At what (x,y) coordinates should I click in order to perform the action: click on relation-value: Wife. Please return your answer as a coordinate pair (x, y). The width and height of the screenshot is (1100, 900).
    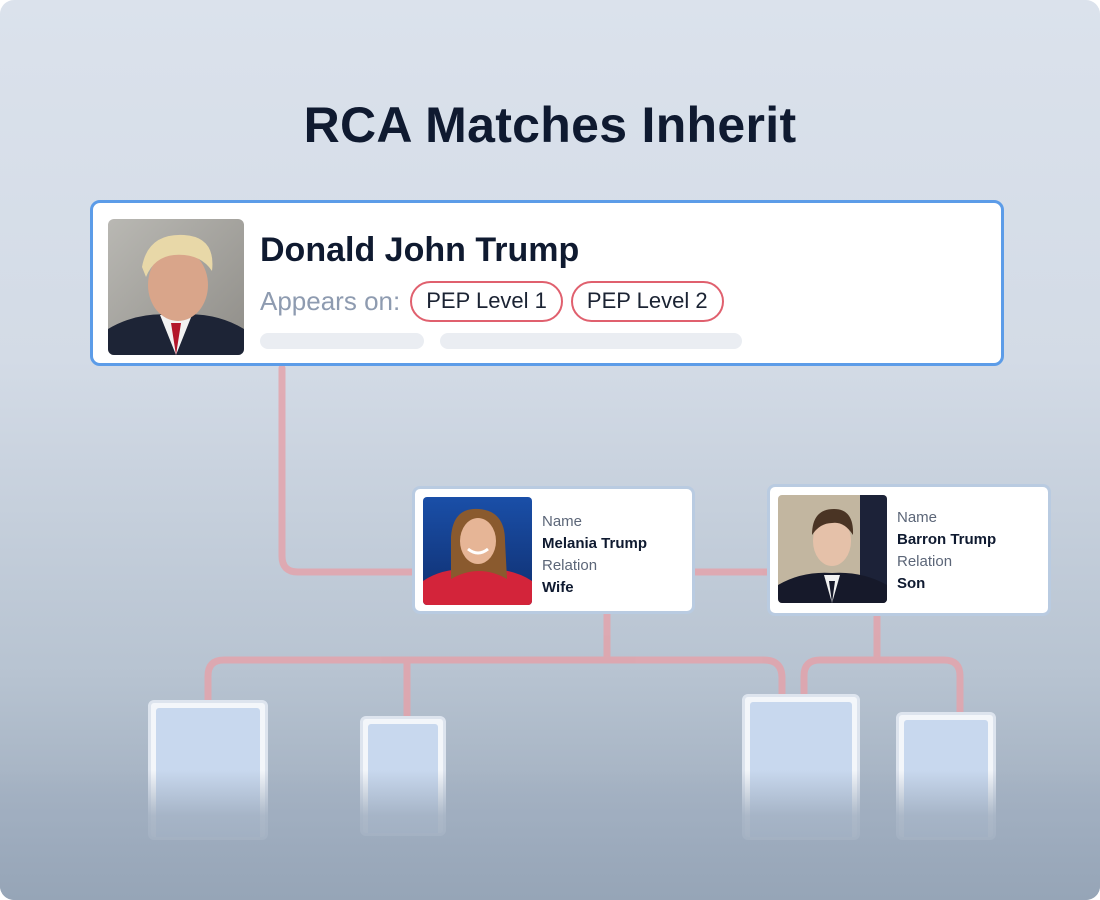
    Looking at the image, I should click on (558, 587).